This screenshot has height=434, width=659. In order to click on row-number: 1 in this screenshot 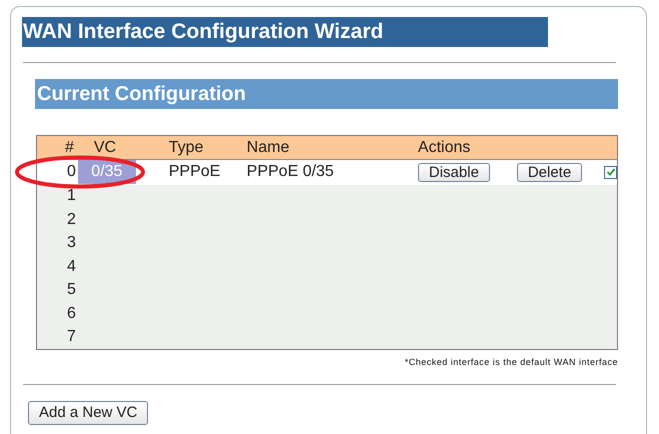, I will do `click(71, 195)`.